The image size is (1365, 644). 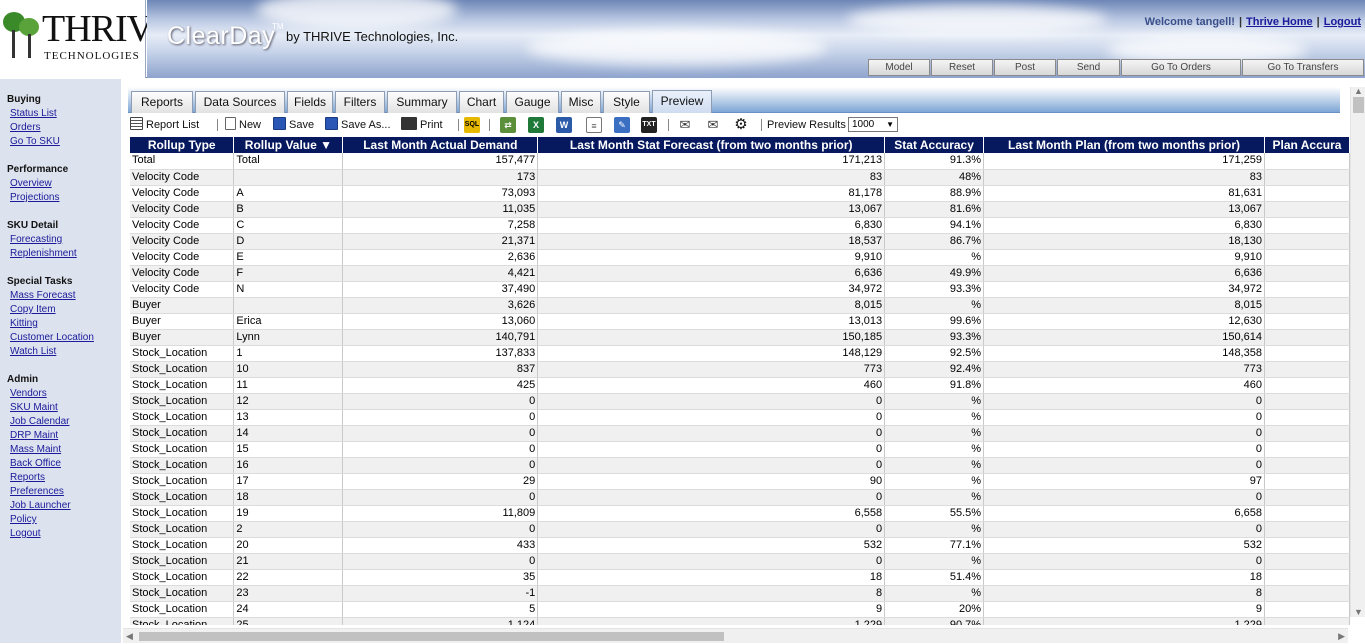 I want to click on table-row: Velocity Code A 73,093 81,178 88.9% 81,631, so click(x=740, y=193).